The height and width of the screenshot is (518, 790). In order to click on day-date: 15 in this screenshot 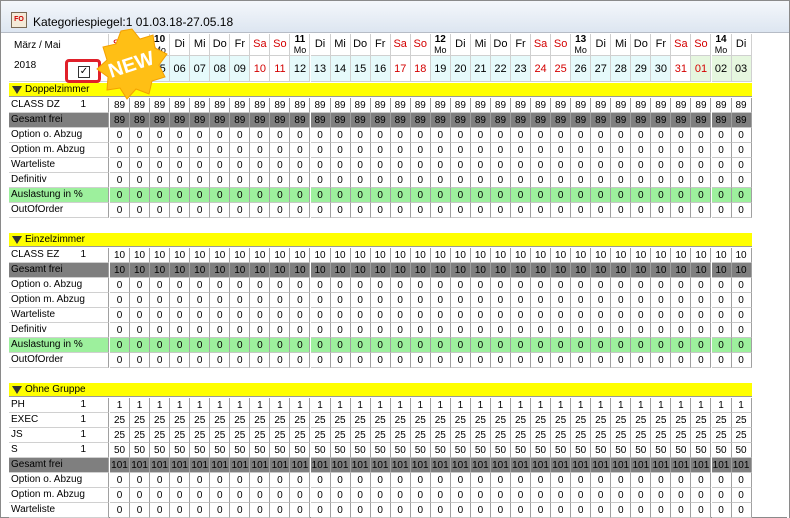, I will do `click(360, 69)`.